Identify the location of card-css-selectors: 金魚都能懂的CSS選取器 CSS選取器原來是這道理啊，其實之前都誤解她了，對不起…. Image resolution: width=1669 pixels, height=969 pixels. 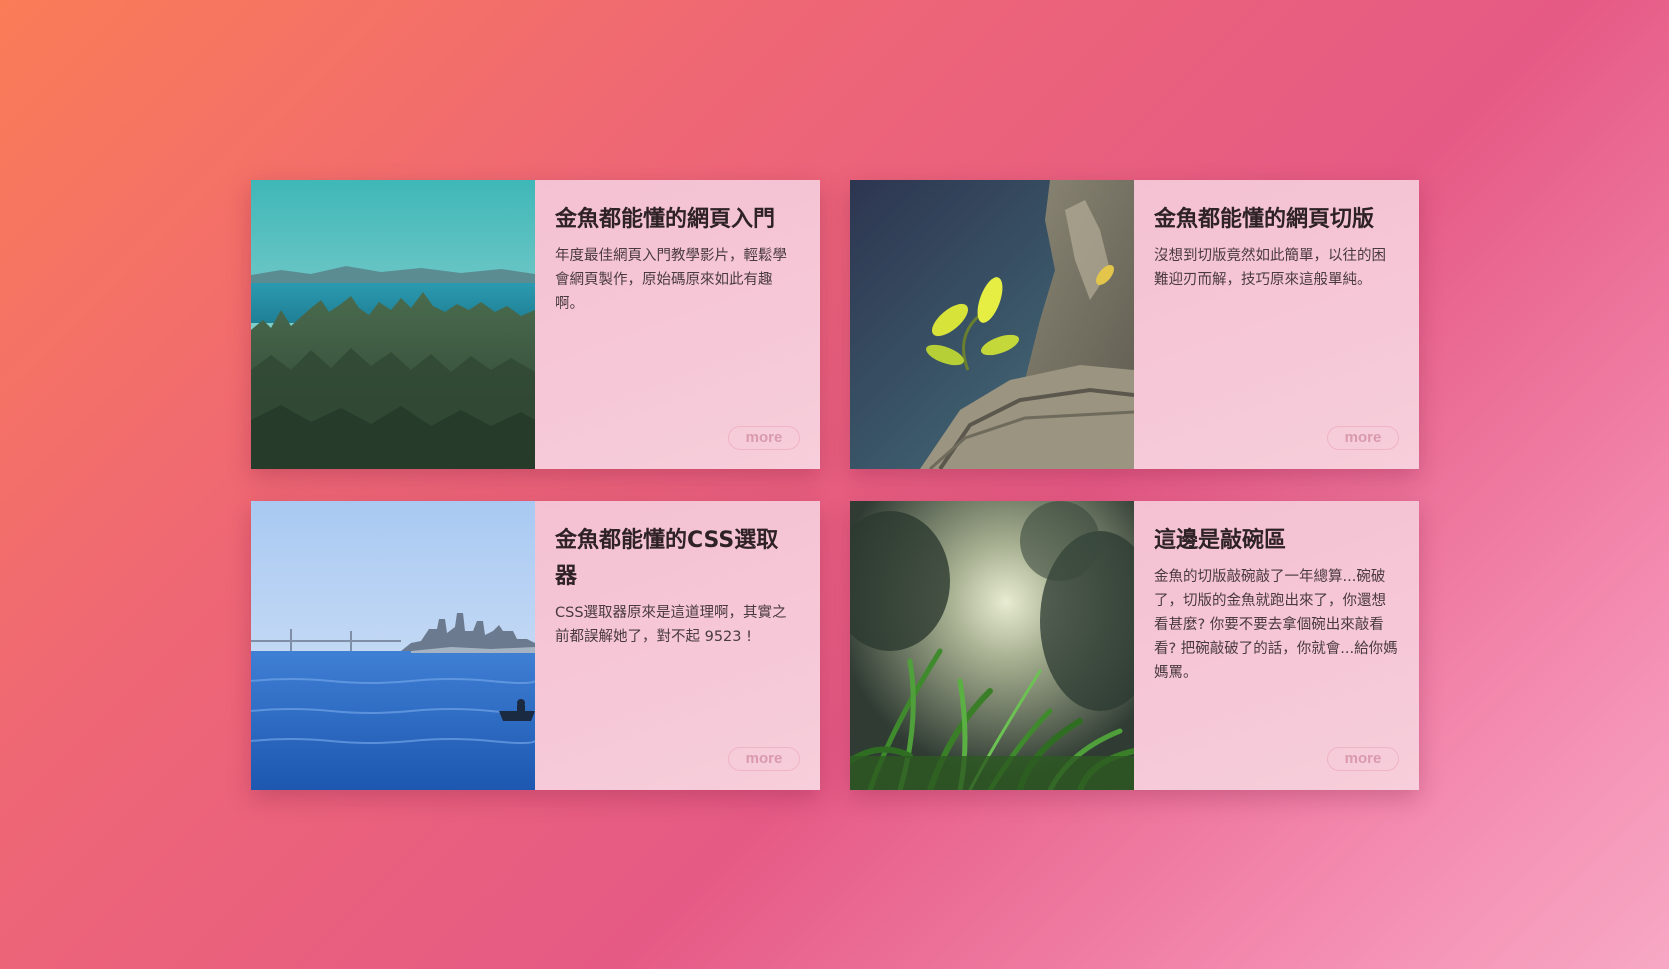
(535, 645).